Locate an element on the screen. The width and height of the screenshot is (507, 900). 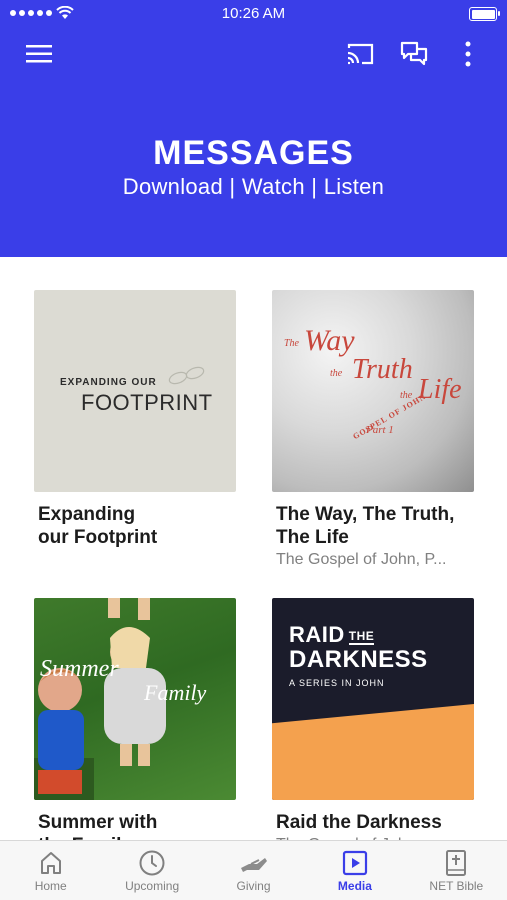
tab-home: Home is located at coordinates (50, 870).